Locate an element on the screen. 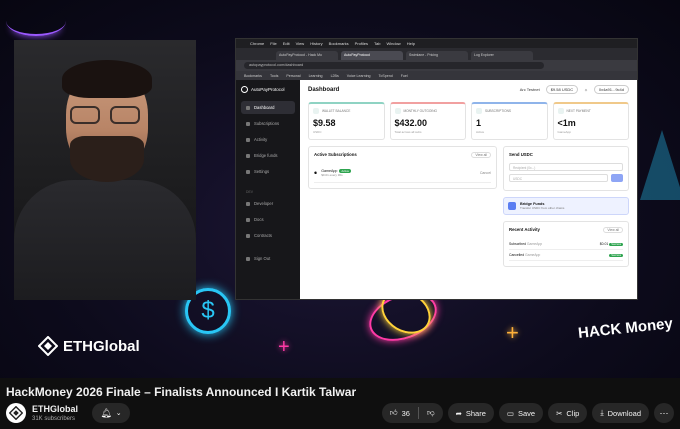 Image resolution: width=680 pixels, height=429 pixels. channel-avatar is located at coordinates (16, 413).